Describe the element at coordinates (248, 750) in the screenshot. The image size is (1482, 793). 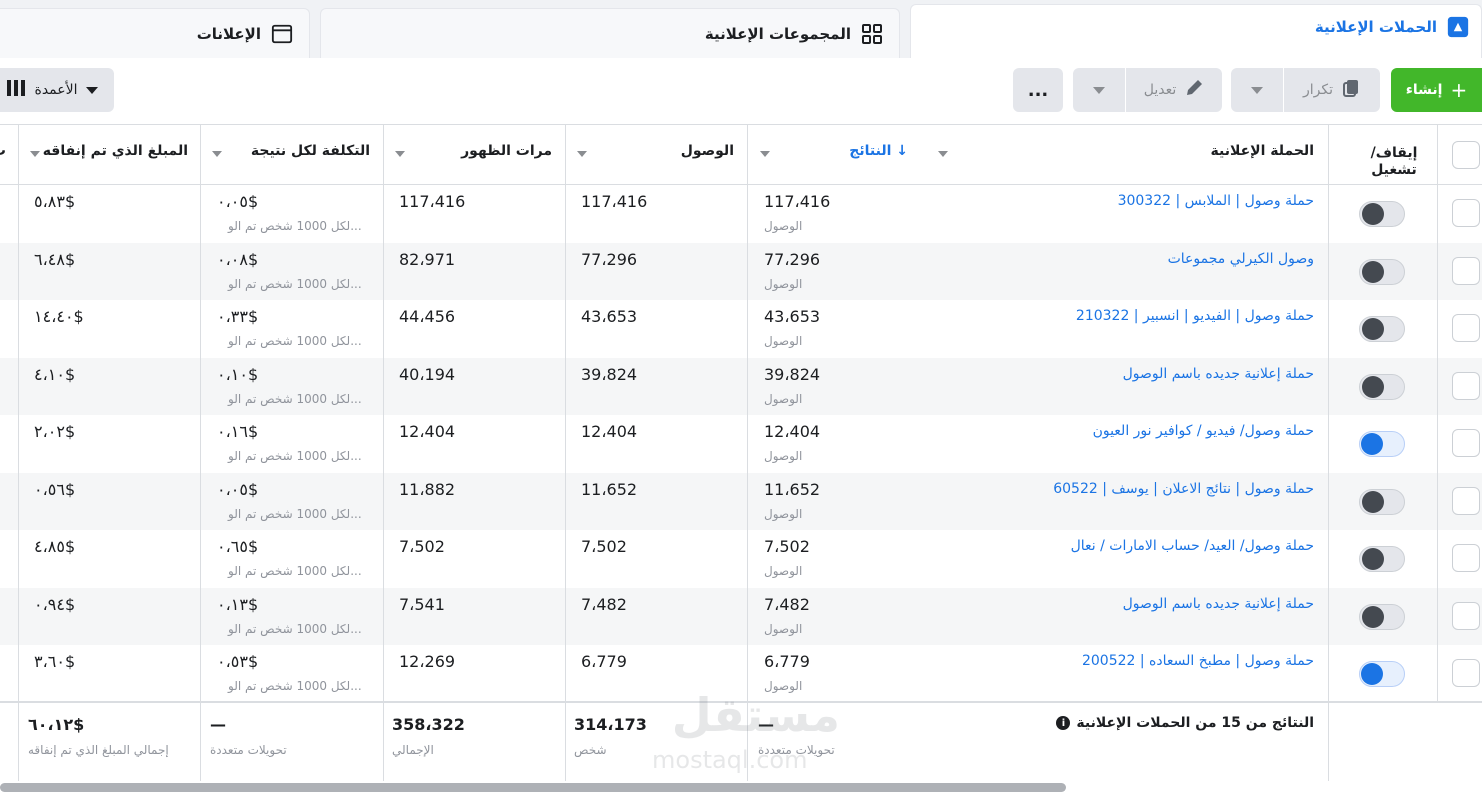
I see `summary-cost-sub: تحويلات متعددة` at that location.